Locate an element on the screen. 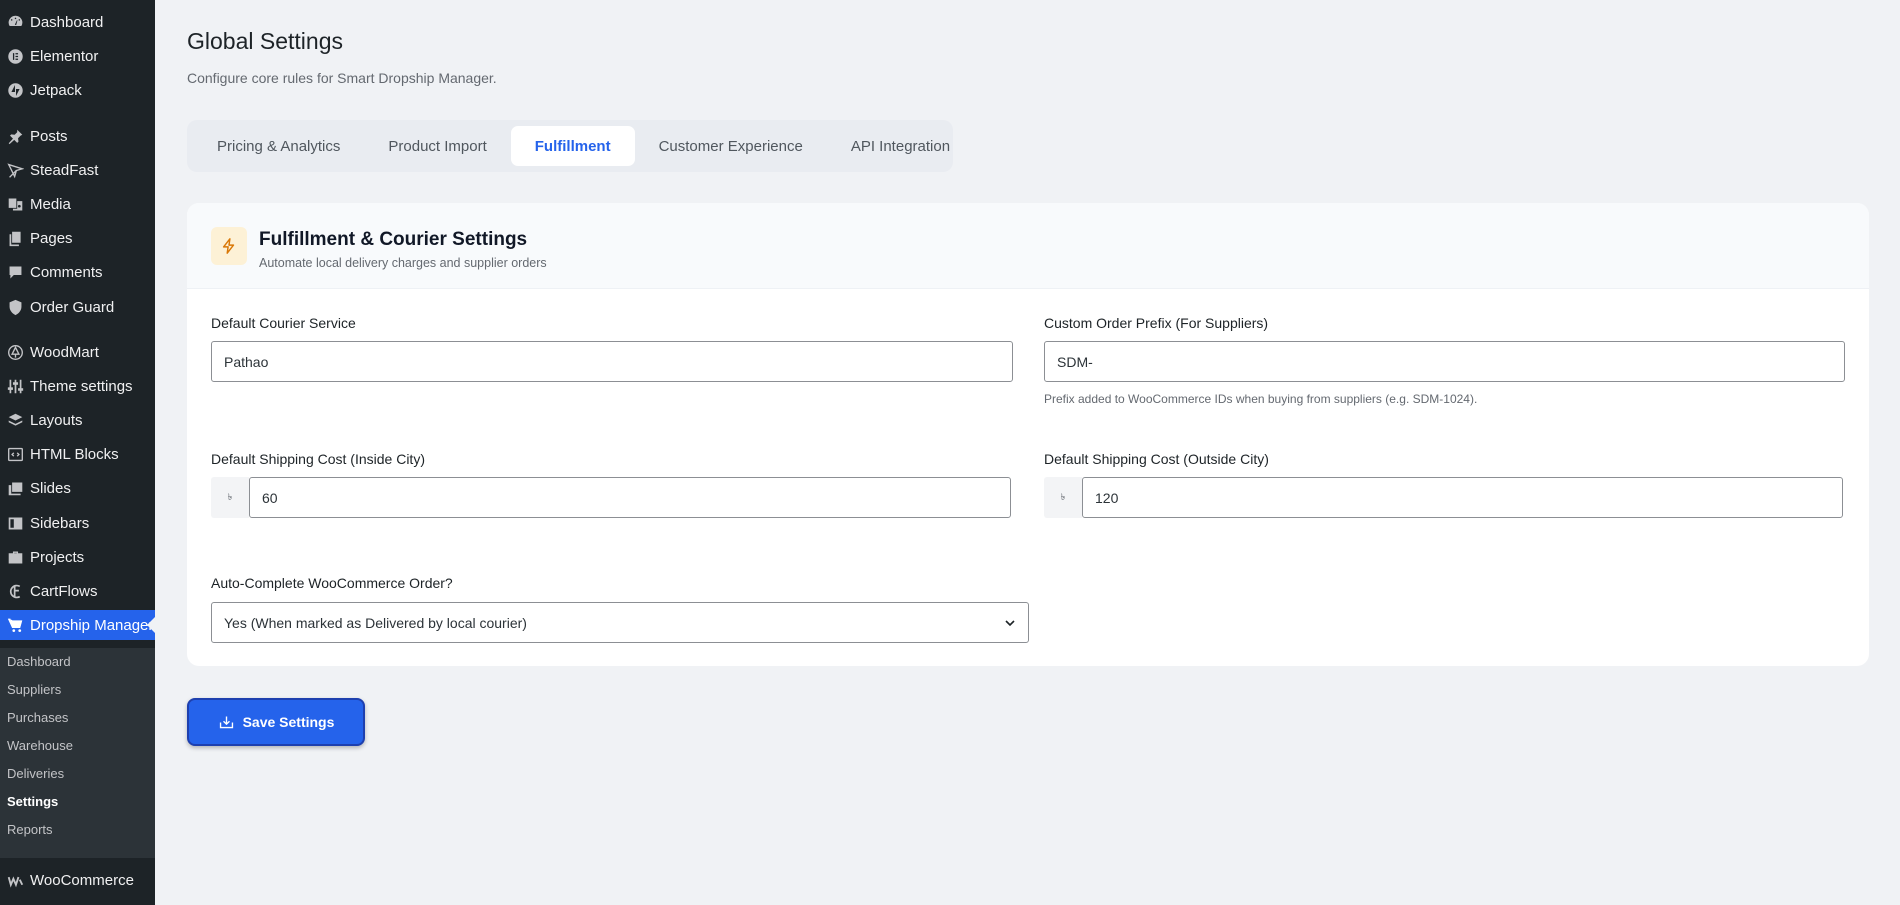 The width and height of the screenshot is (1900, 905). sidebar-item-dashboard: Dashboard is located at coordinates (77, 22).